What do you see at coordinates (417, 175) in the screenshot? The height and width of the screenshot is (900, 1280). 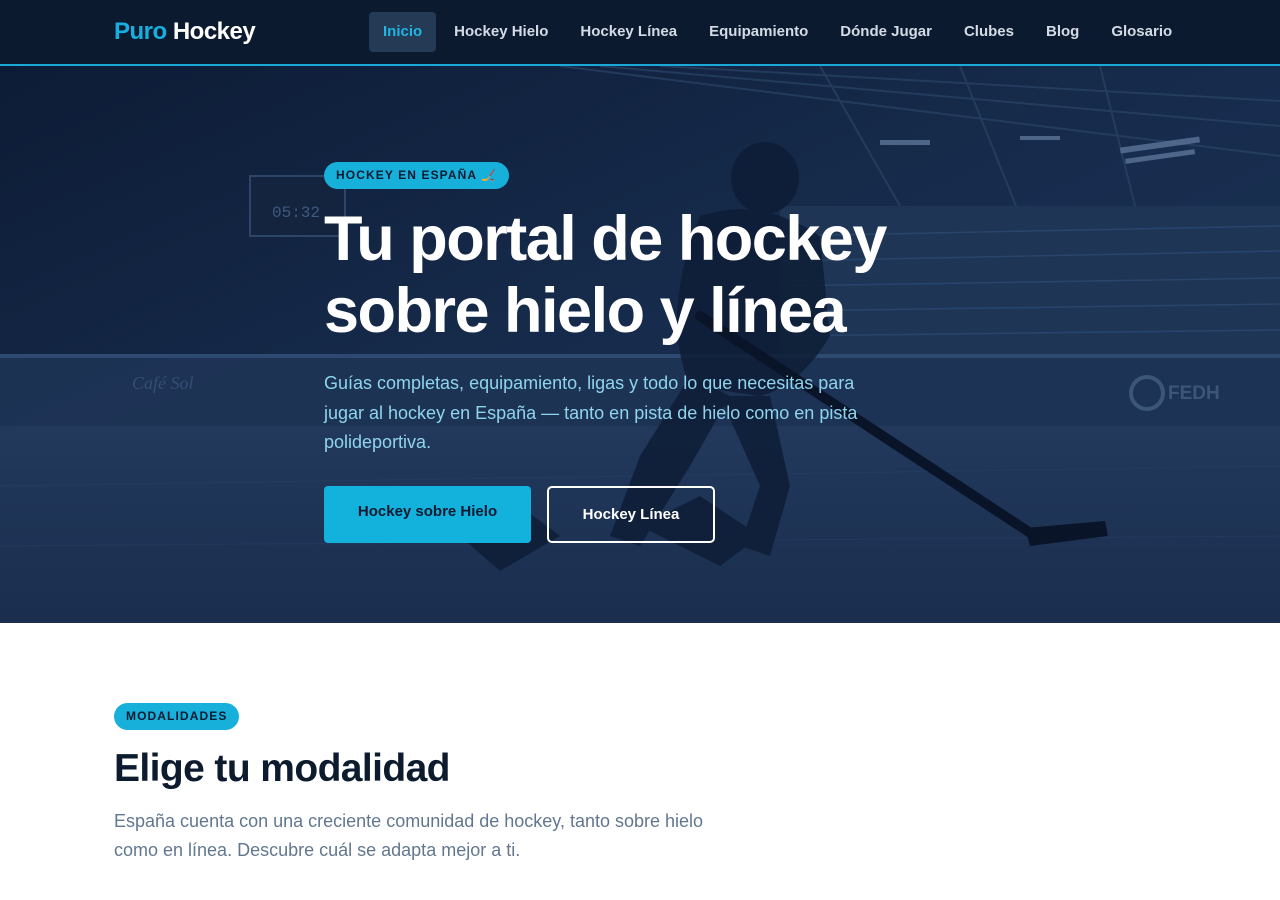 I see `hero-tag-badge: HOCKEY EN ESPAÑA 🏒` at bounding box center [417, 175].